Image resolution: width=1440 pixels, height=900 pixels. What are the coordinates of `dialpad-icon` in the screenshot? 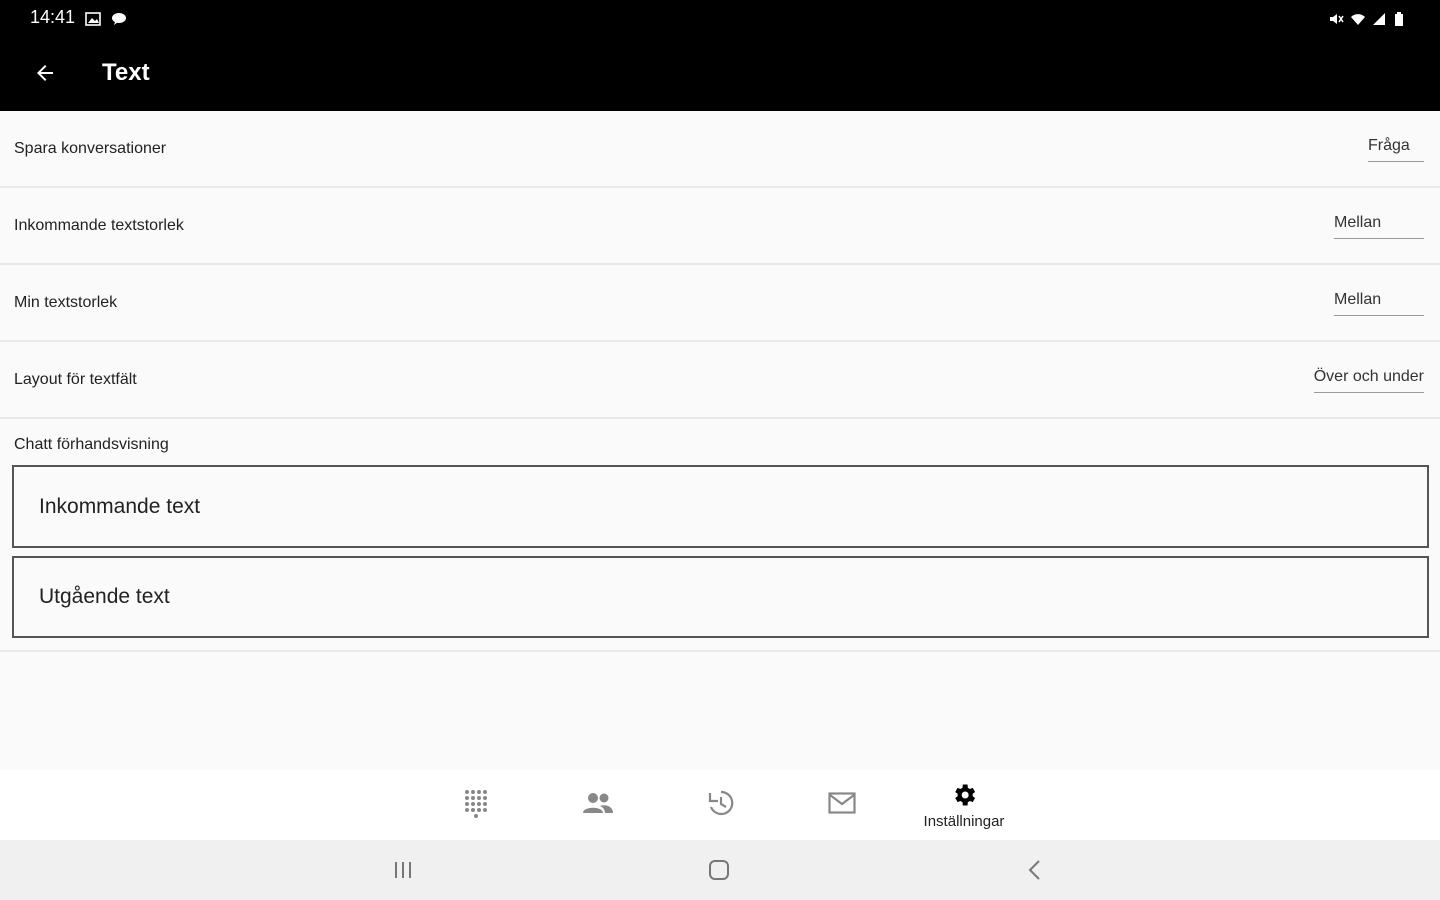 It's located at (476, 804).